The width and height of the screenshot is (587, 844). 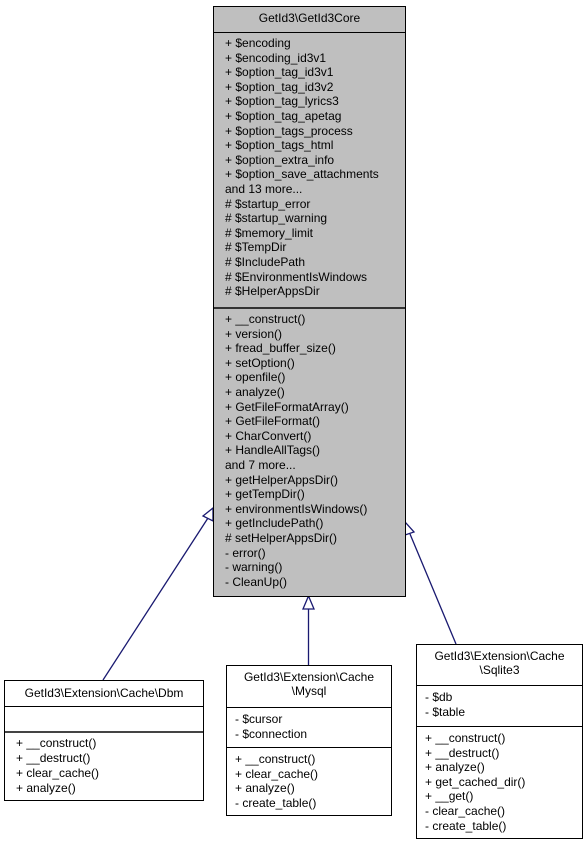 What do you see at coordinates (309, 20) in the screenshot?
I see `class-name: GetId3\GetId3Core` at bounding box center [309, 20].